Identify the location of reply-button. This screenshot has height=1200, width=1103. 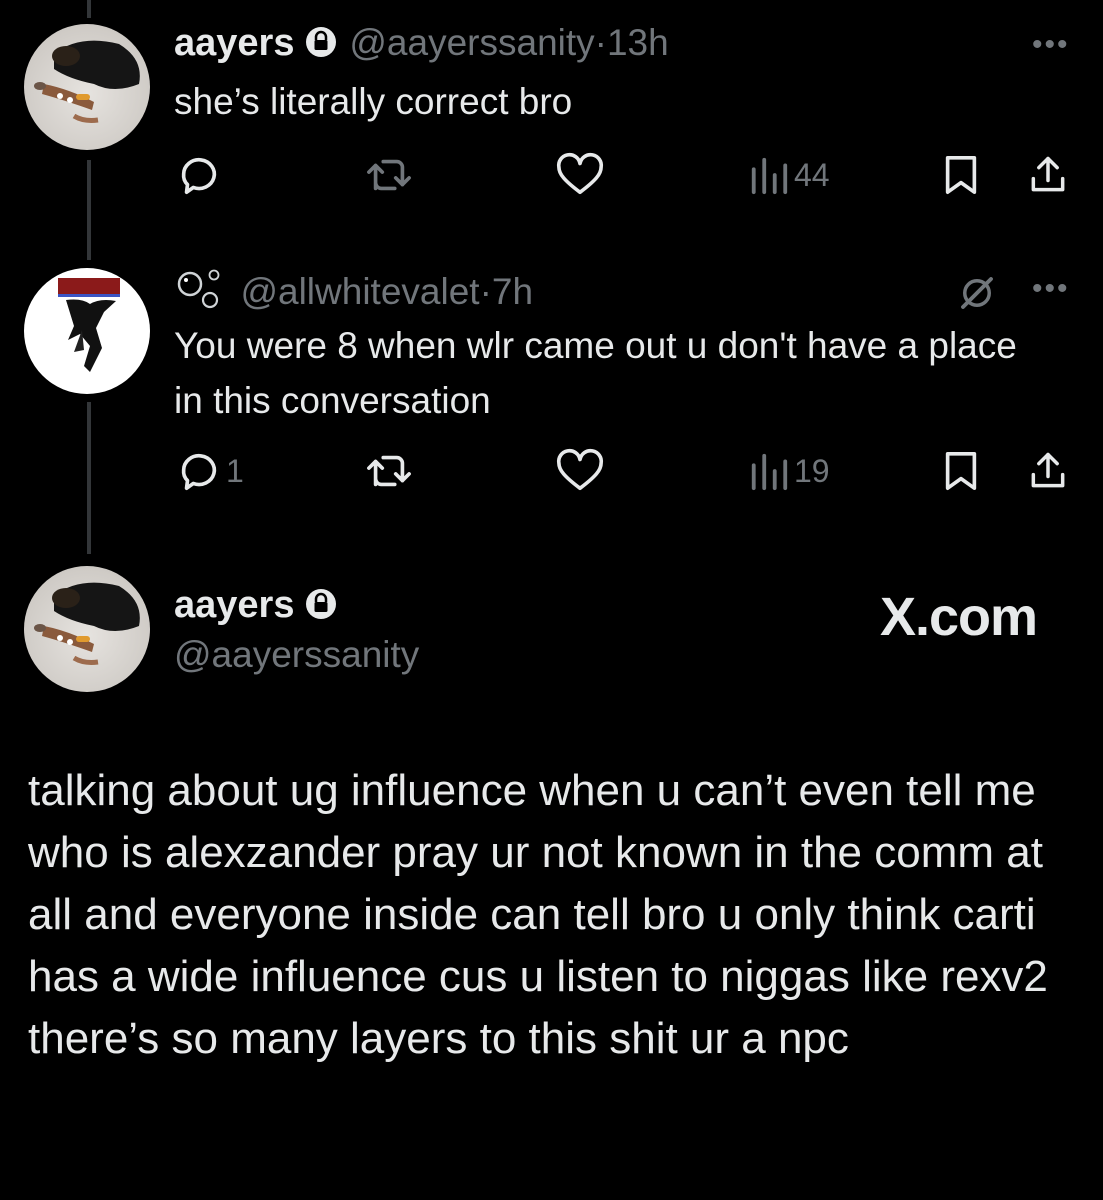
(202, 175).